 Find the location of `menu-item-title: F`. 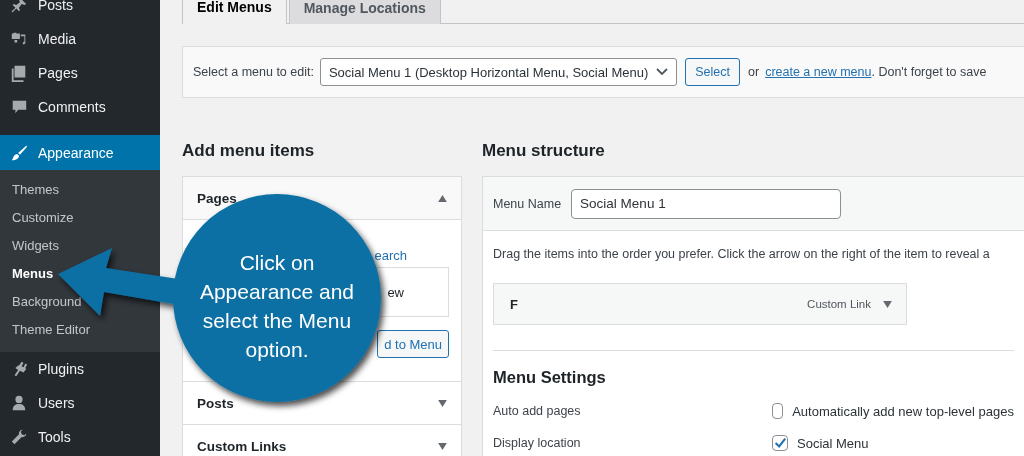

menu-item-title: F is located at coordinates (514, 304).